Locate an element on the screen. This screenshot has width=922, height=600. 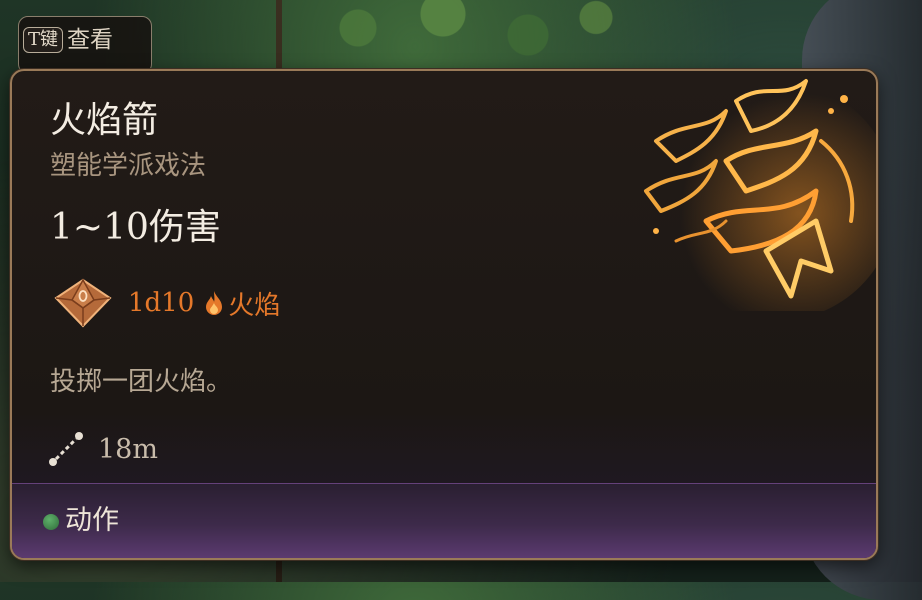
damage-type: 火焰 is located at coordinates (254, 305).